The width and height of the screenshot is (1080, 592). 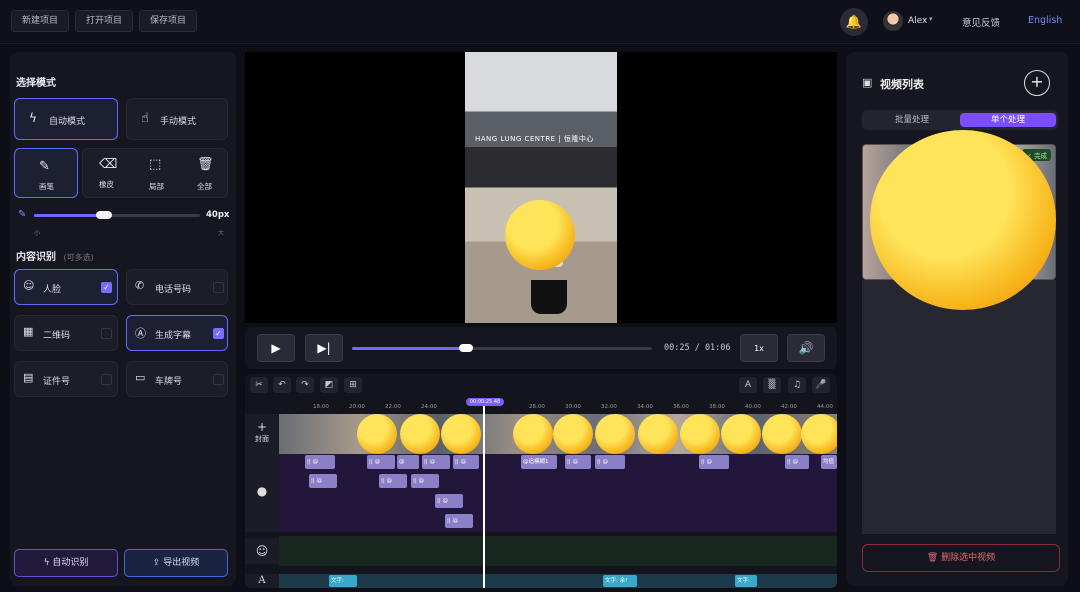 What do you see at coordinates (854, 22) in the screenshot?
I see `bell-icon: 🔔` at bounding box center [854, 22].